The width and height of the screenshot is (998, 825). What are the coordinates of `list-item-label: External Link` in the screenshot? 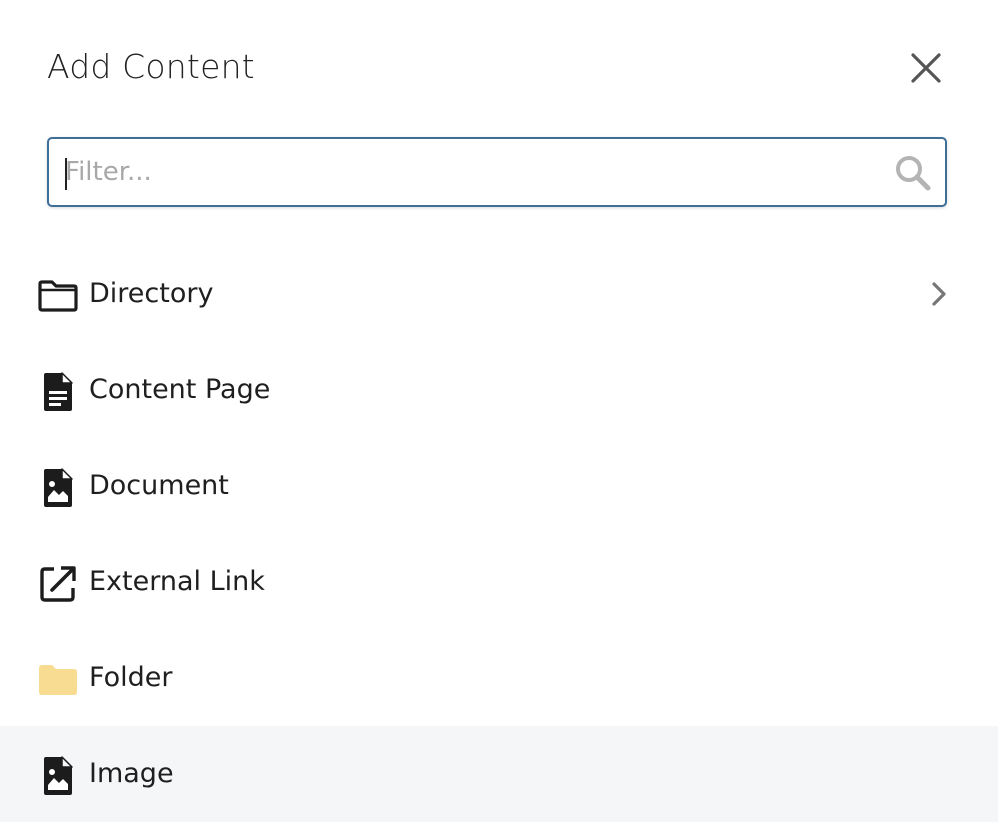 It's located at (177, 581).